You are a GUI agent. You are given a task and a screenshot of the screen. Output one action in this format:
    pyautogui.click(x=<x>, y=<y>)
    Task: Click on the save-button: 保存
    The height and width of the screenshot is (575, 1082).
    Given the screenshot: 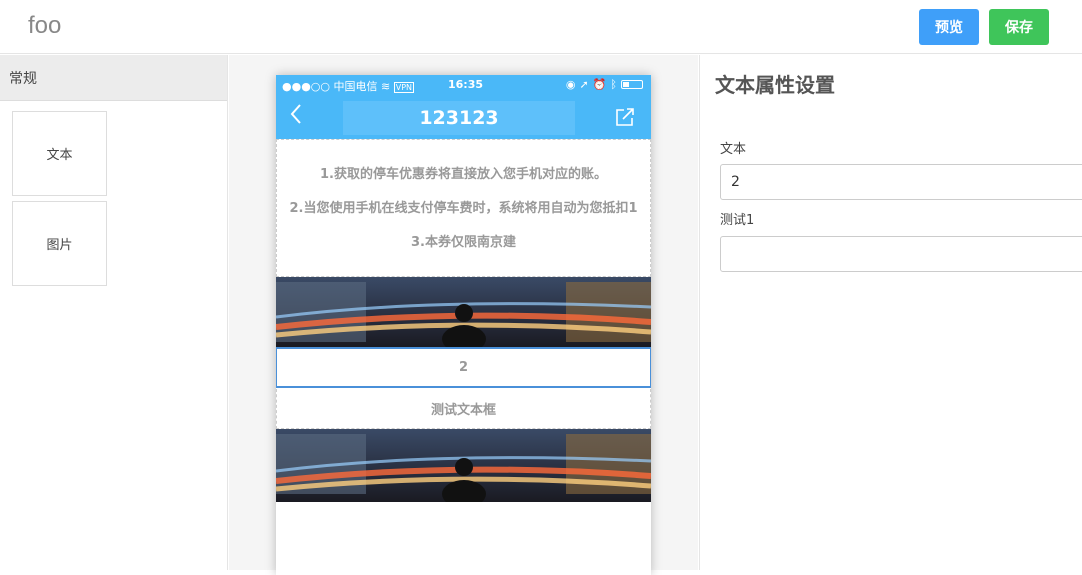 What is the action you would take?
    pyautogui.click(x=1019, y=27)
    